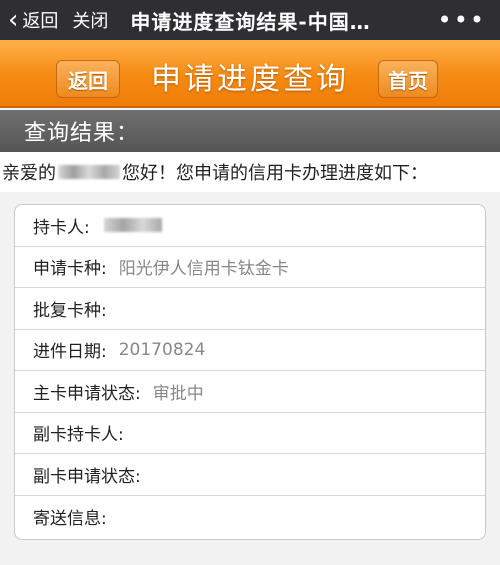  Describe the element at coordinates (203, 269) in the screenshot. I see `row-value: 阳光伊人信用卡钛金卡` at that location.